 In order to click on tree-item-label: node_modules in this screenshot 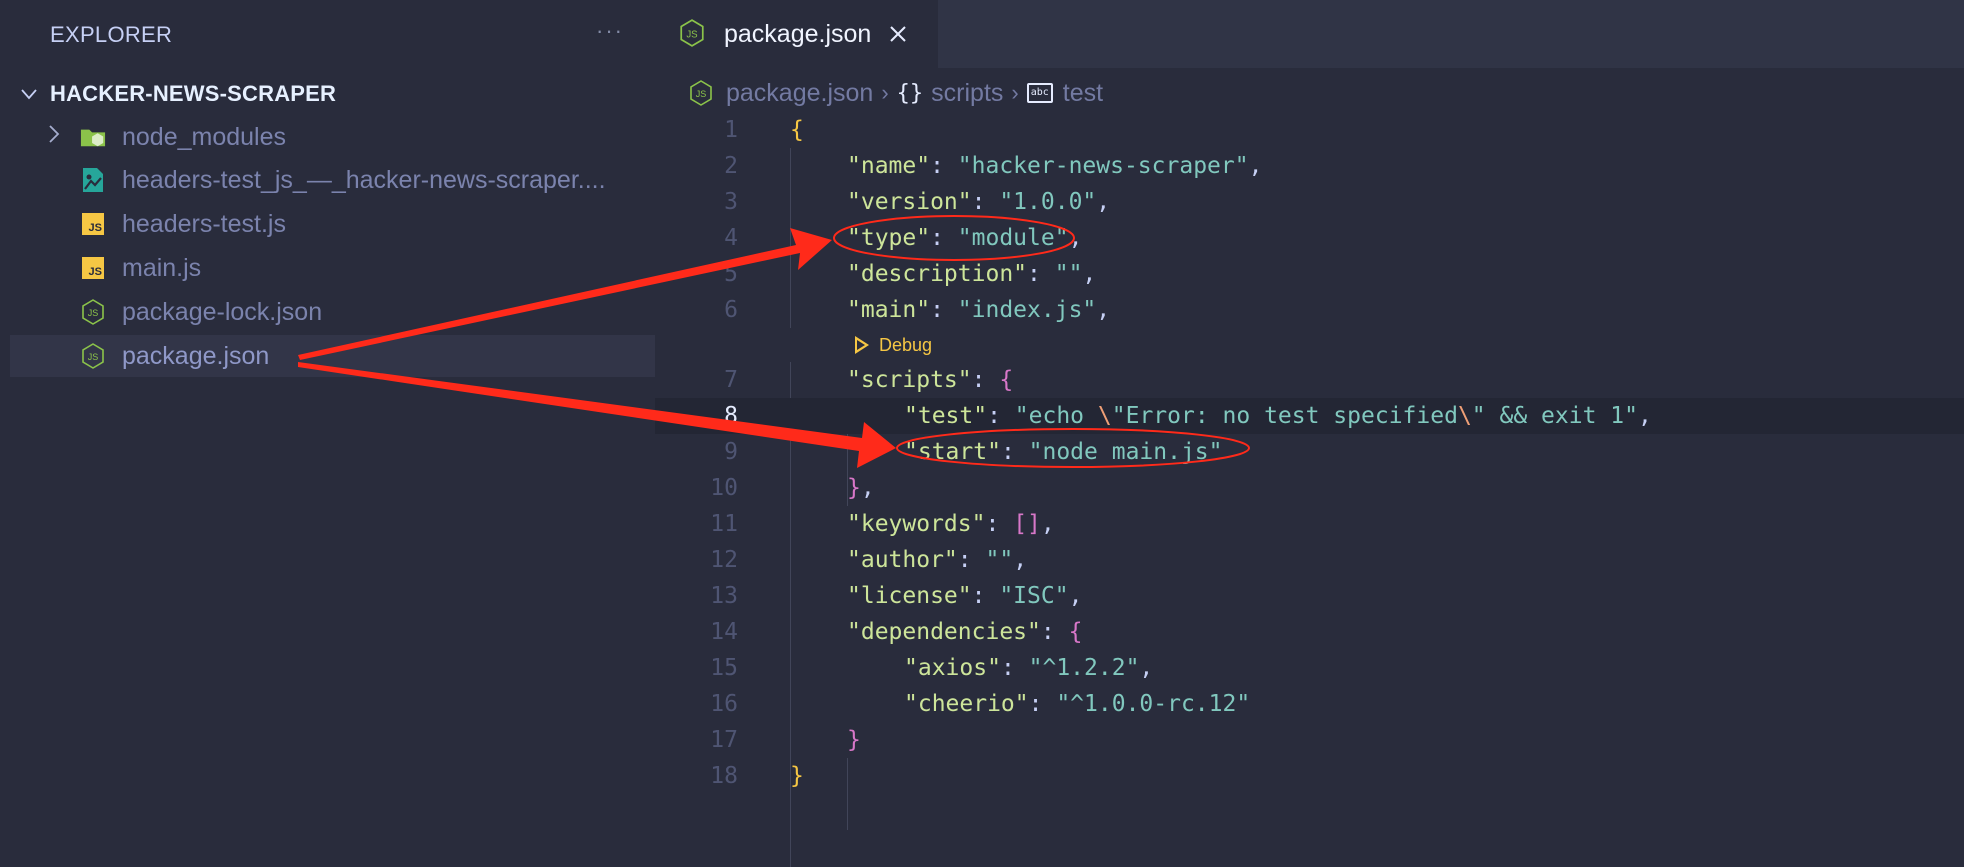, I will do `click(204, 136)`.